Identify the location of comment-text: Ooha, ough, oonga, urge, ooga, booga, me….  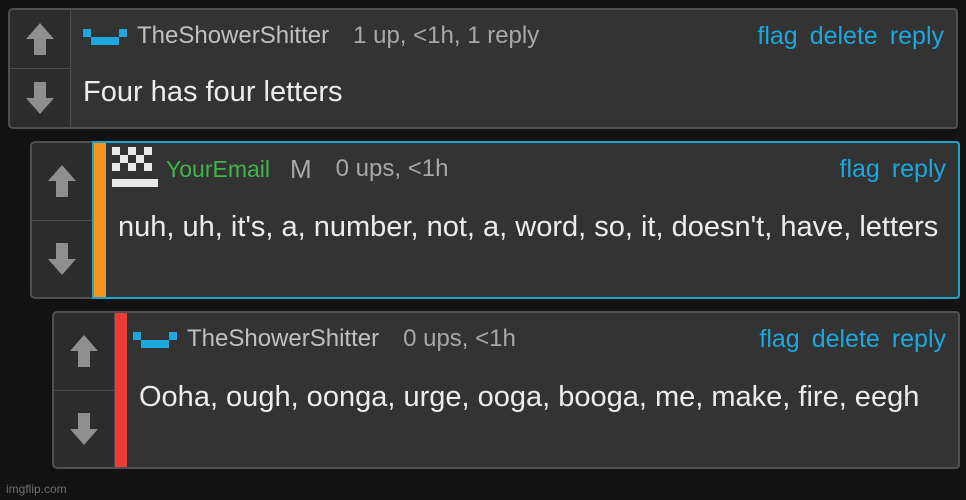
(529, 397).